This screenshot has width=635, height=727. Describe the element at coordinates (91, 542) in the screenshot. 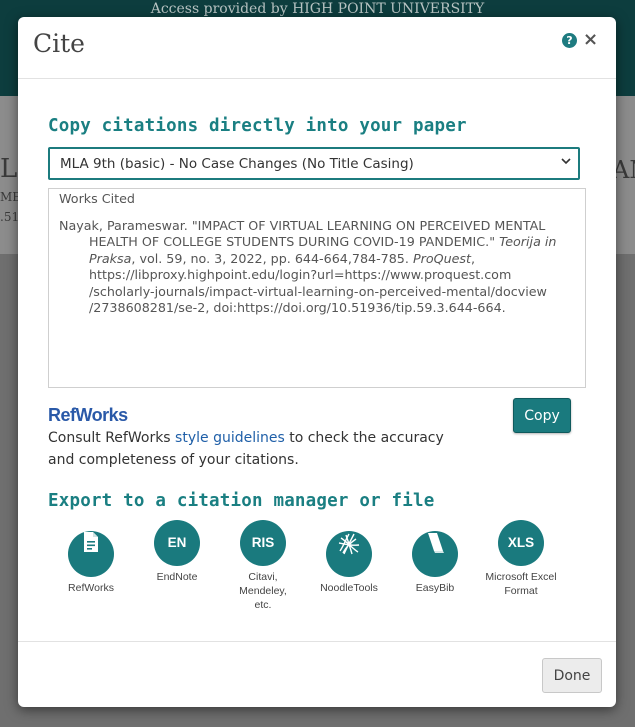

I see `document-icon` at that location.